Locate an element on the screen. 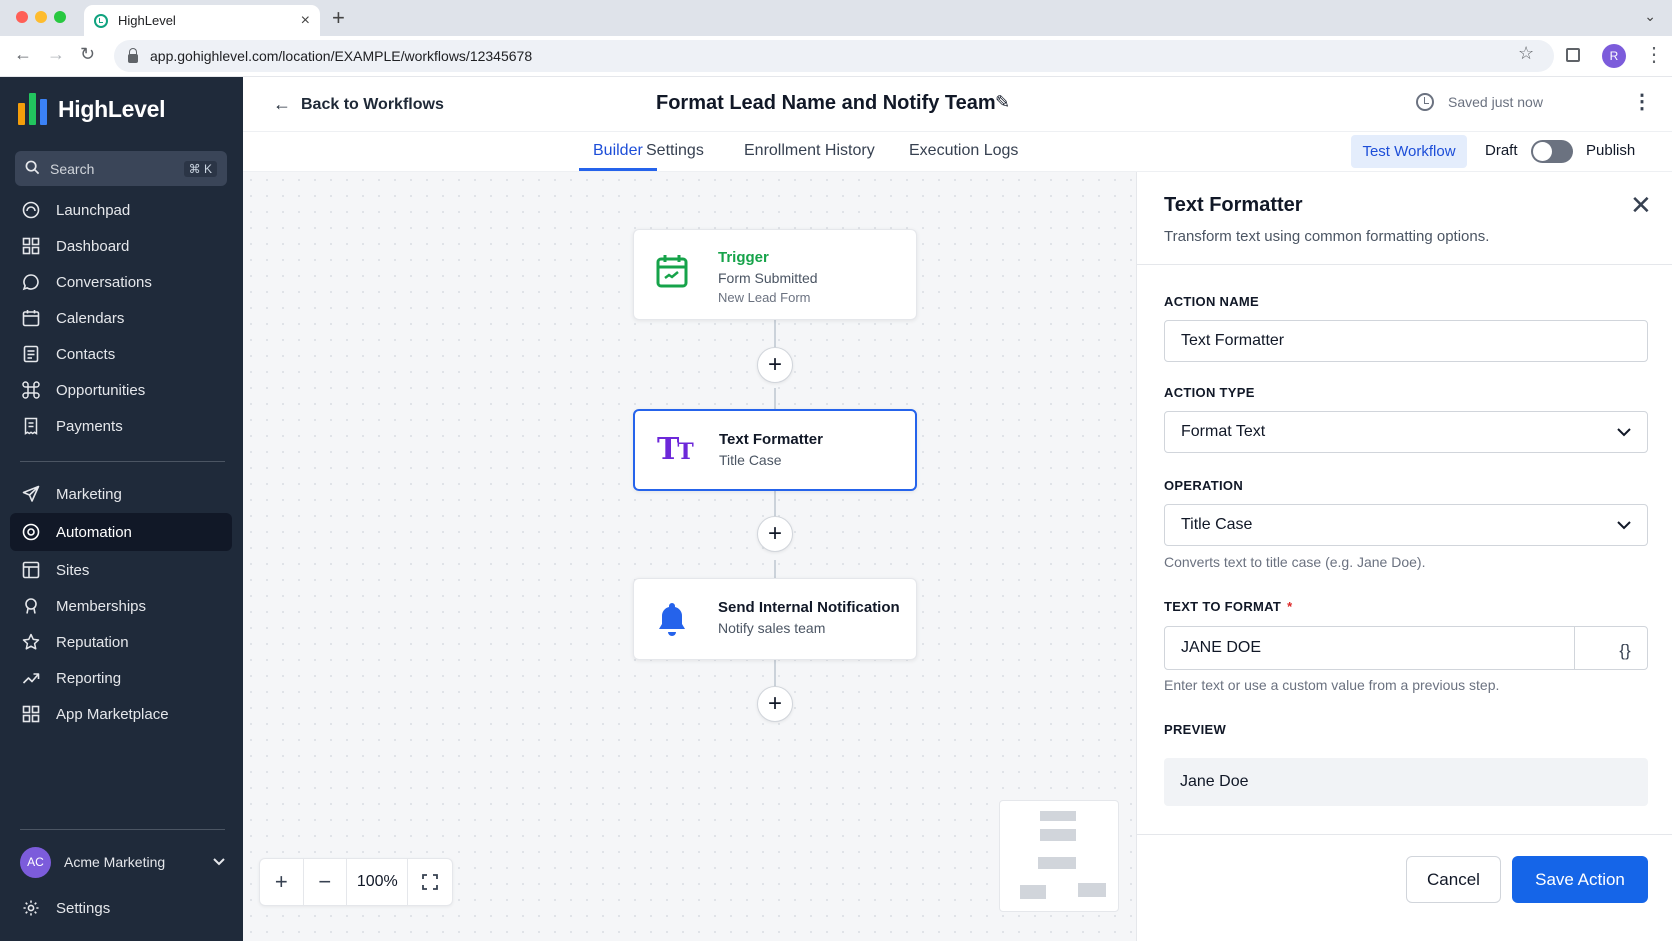  node-title: Text Formatter is located at coordinates (771, 439).